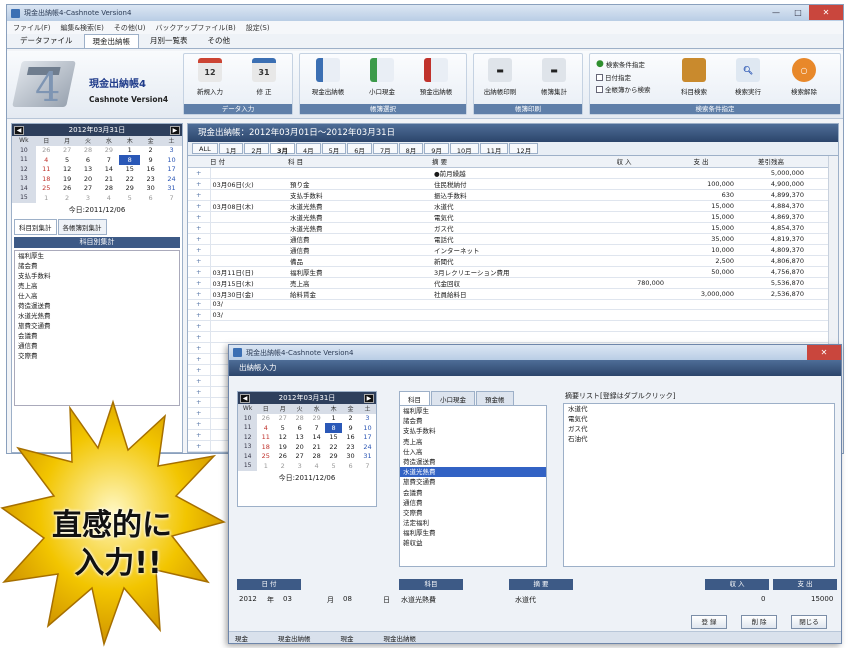 Image resolution: width=852 pixels, height=648 pixels. What do you see at coordinates (759, 622) in the screenshot?
I see `delete-button: 削 除` at bounding box center [759, 622].